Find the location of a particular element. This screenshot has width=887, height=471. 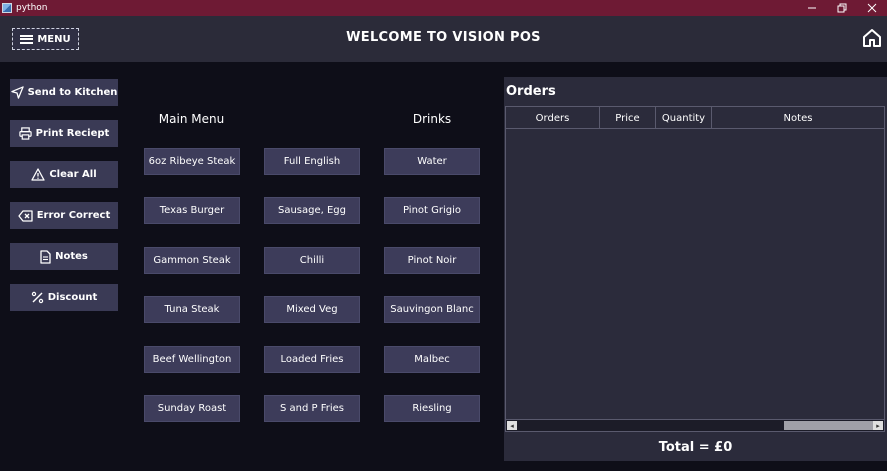

home-button is located at coordinates (872, 38).